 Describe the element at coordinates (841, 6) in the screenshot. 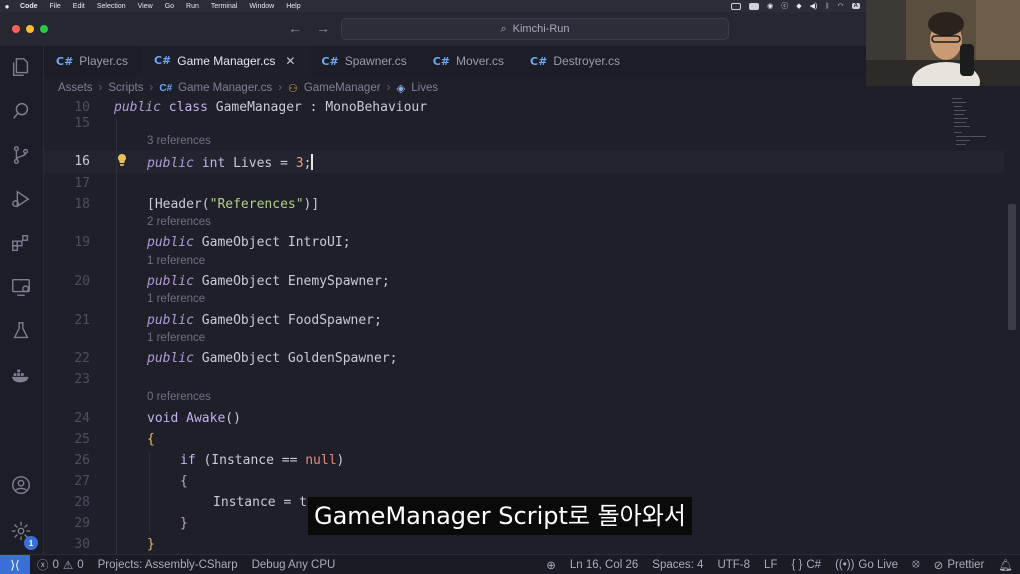

I see `wifi-icon: ◠` at that location.